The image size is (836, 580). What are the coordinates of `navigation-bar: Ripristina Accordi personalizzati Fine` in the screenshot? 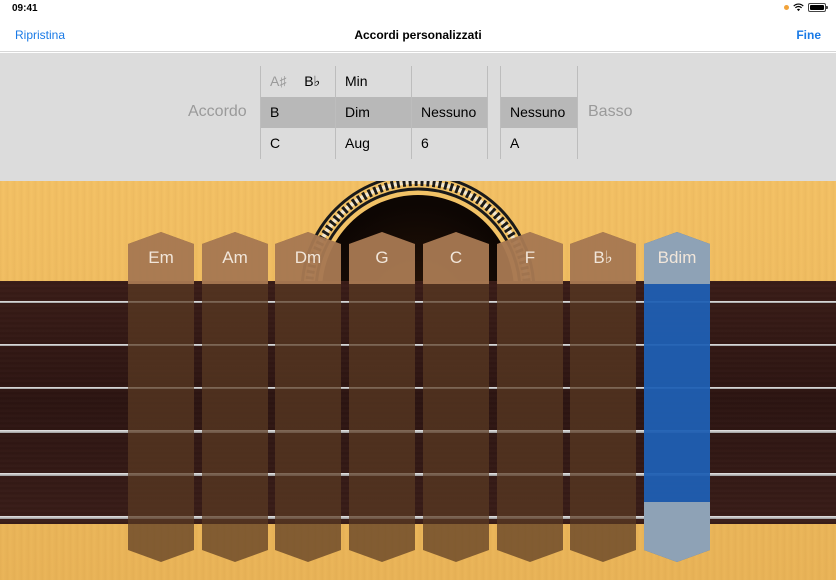 It's located at (418, 35).